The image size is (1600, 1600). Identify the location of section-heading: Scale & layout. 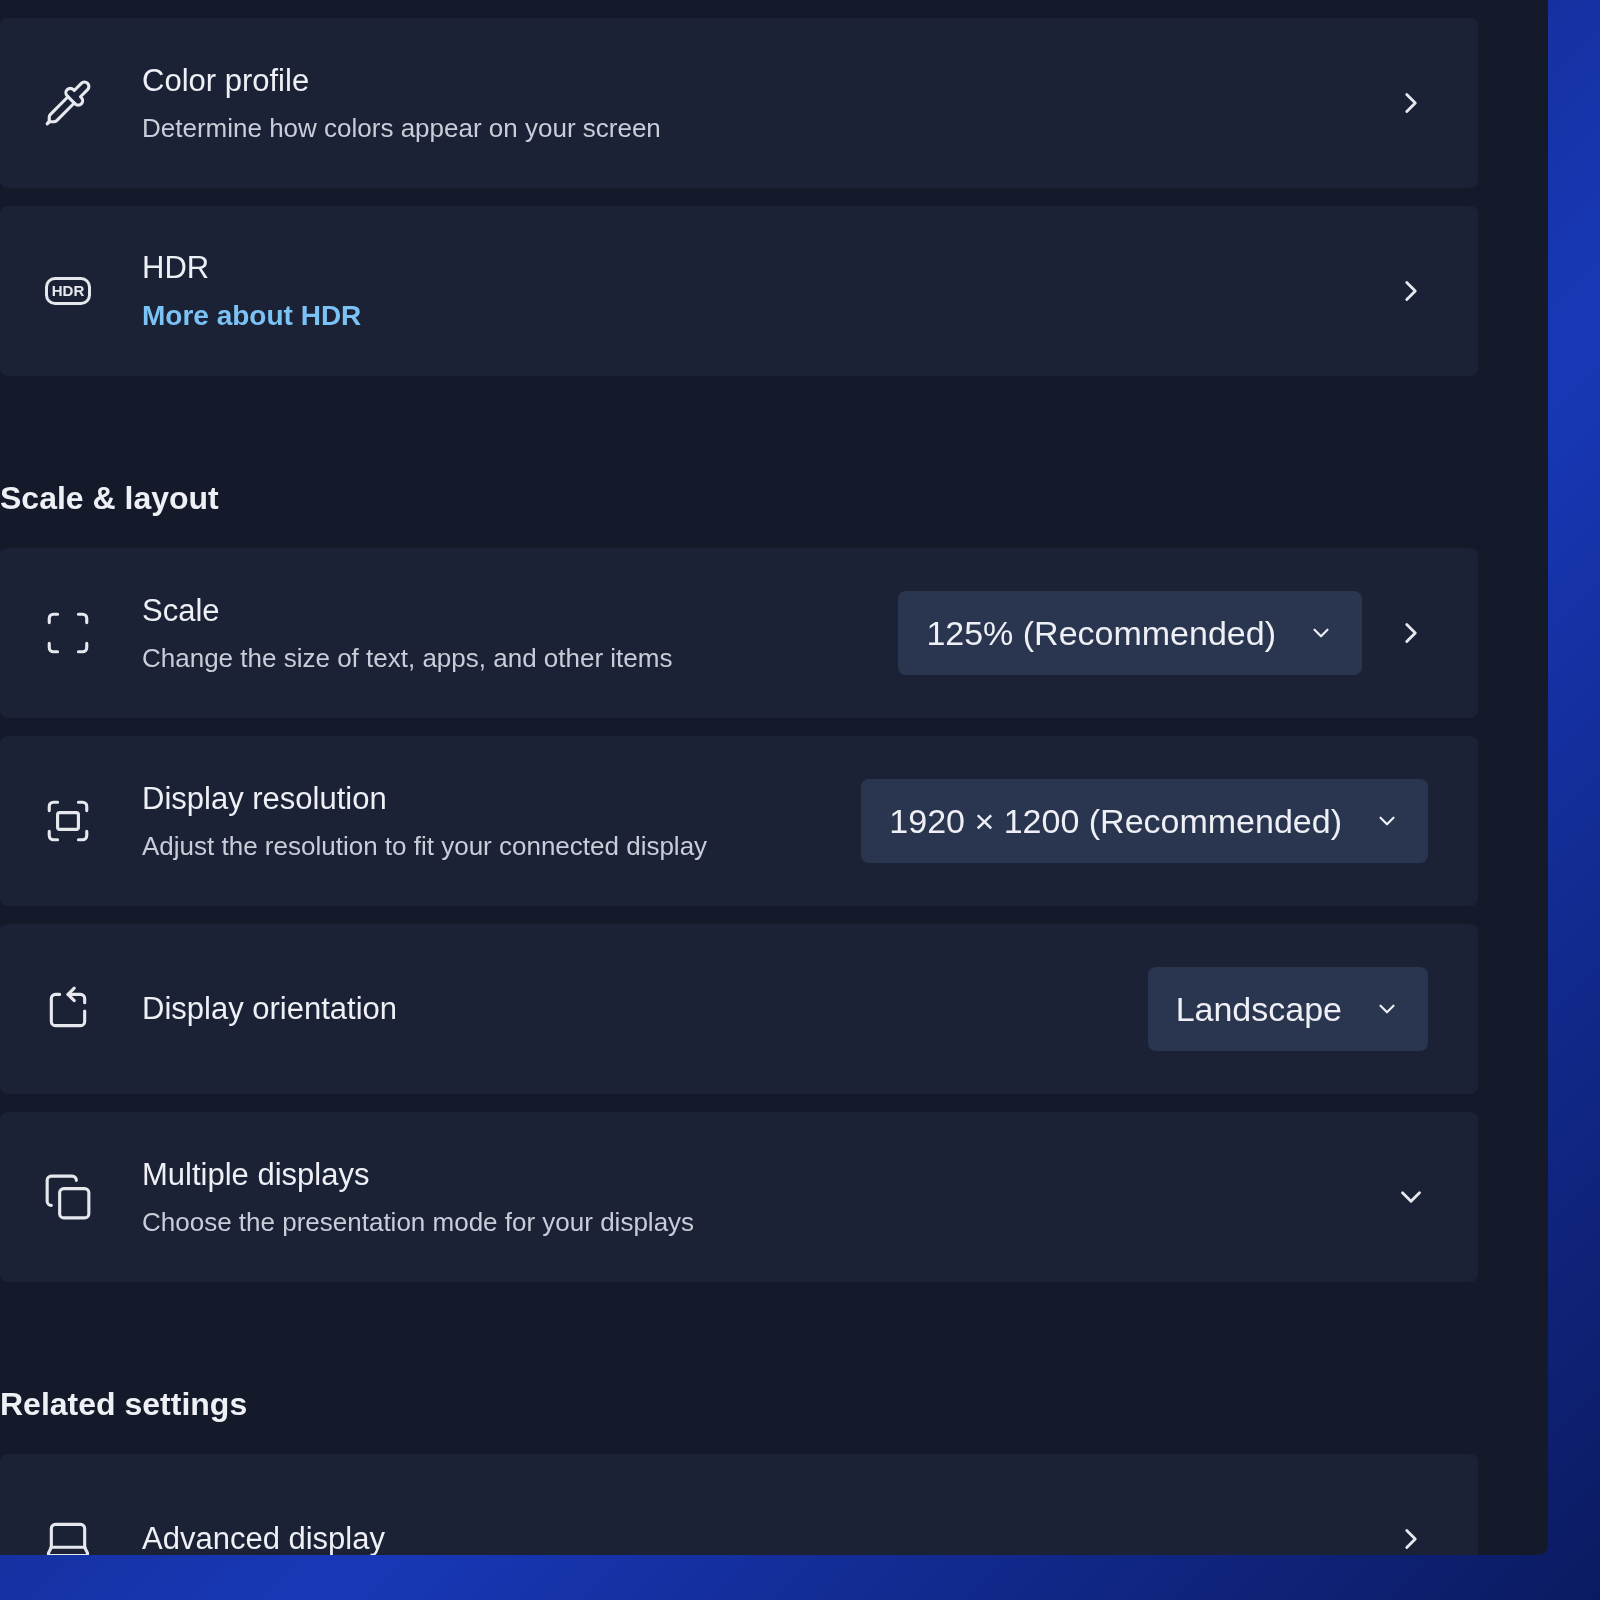
(110, 498).